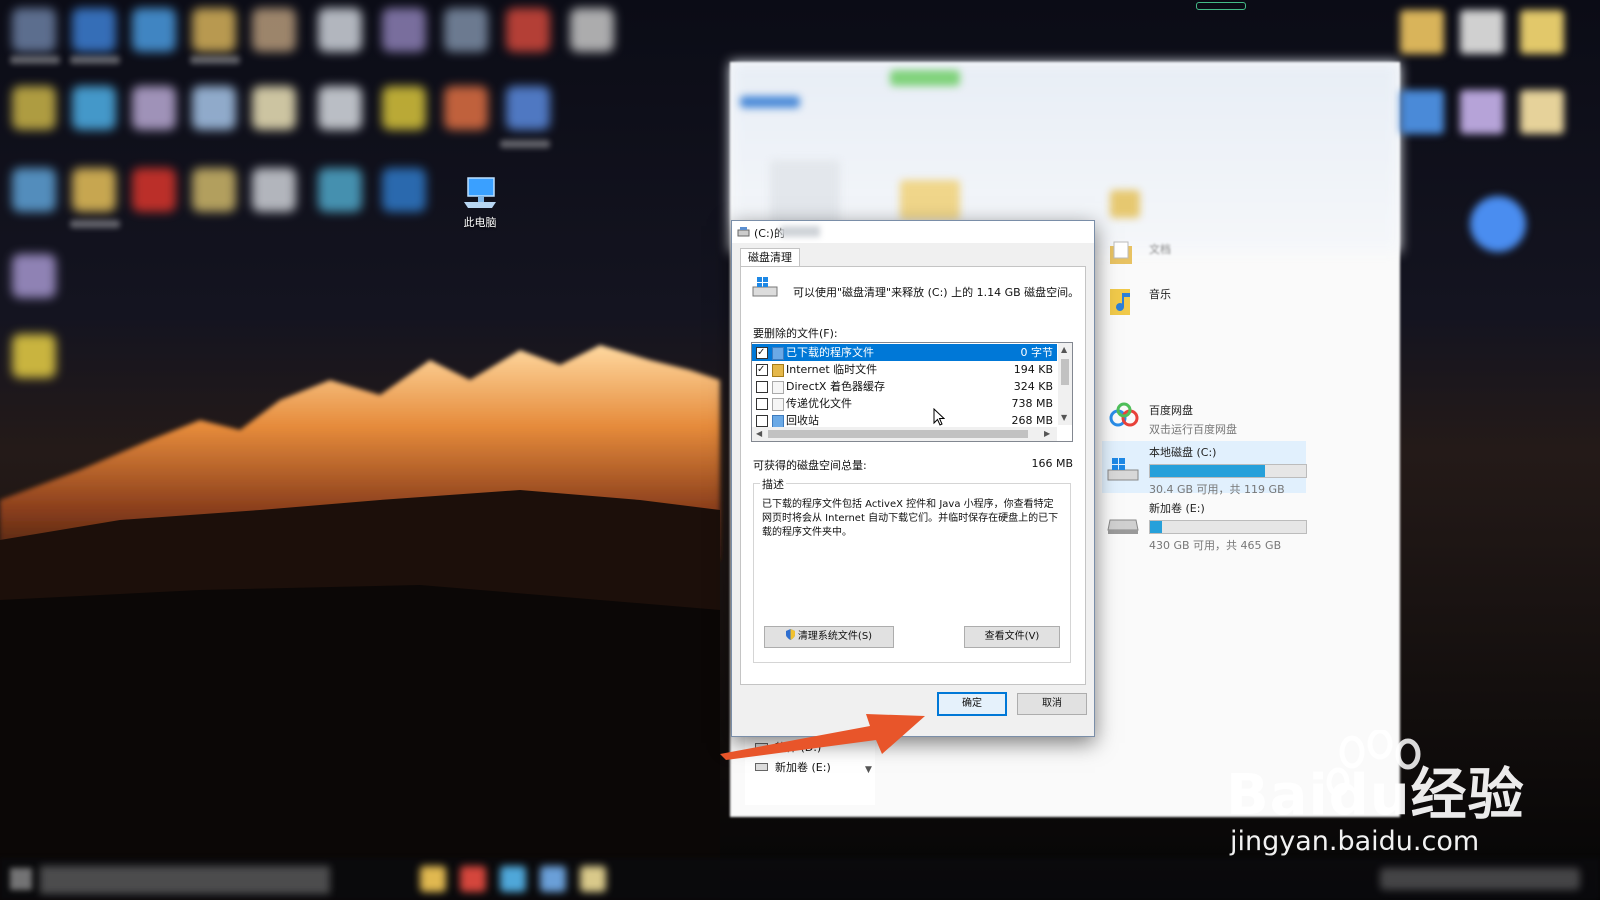 The image size is (1600, 900). I want to click on list-item: DirectX 着色器缓存 324 KB, so click(904, 386).